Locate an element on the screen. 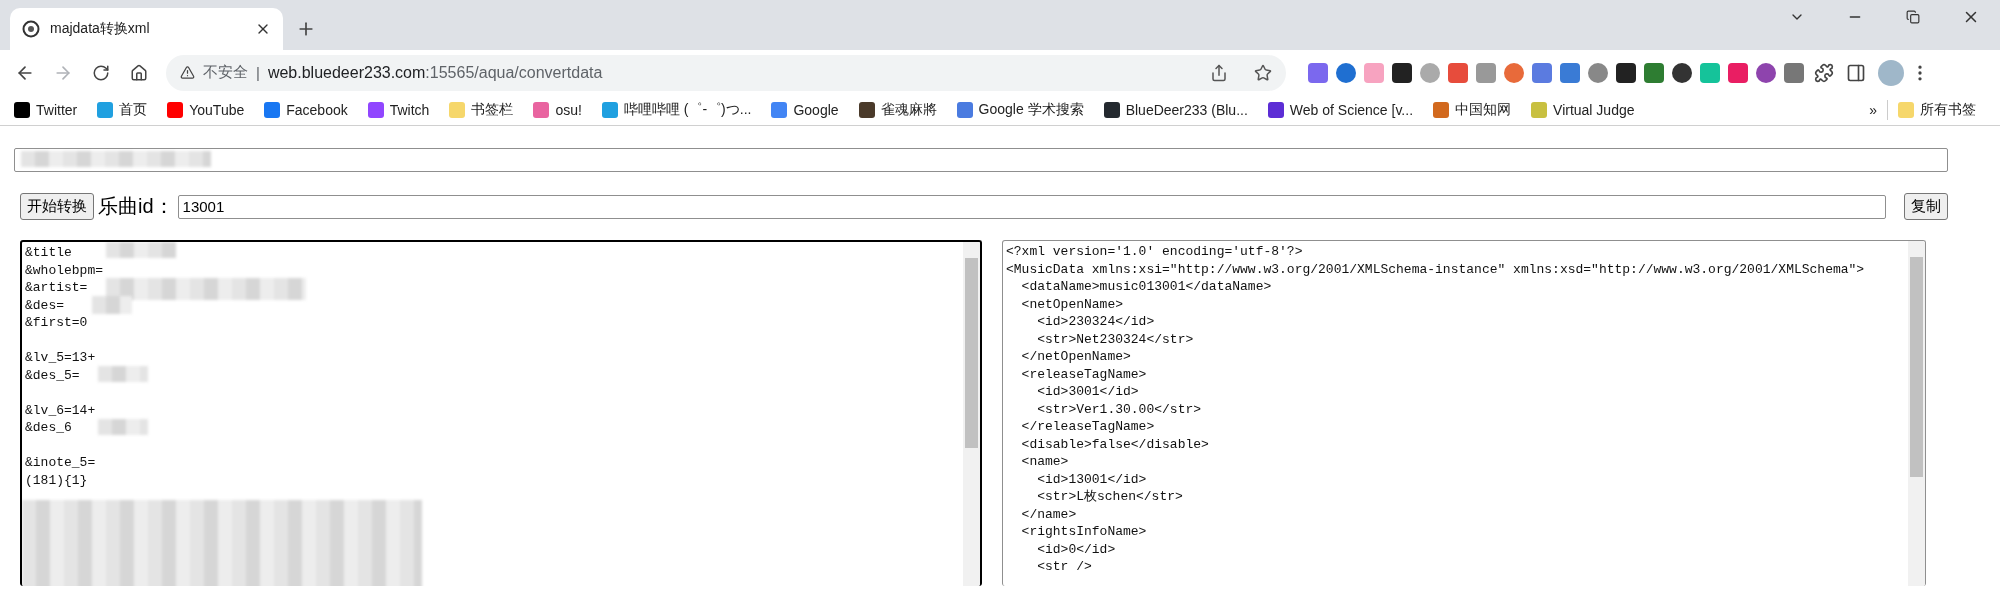 The height and width of the screenshot is (591, 2000). copy-button: 复制 is located at coordinates (1926, 206).